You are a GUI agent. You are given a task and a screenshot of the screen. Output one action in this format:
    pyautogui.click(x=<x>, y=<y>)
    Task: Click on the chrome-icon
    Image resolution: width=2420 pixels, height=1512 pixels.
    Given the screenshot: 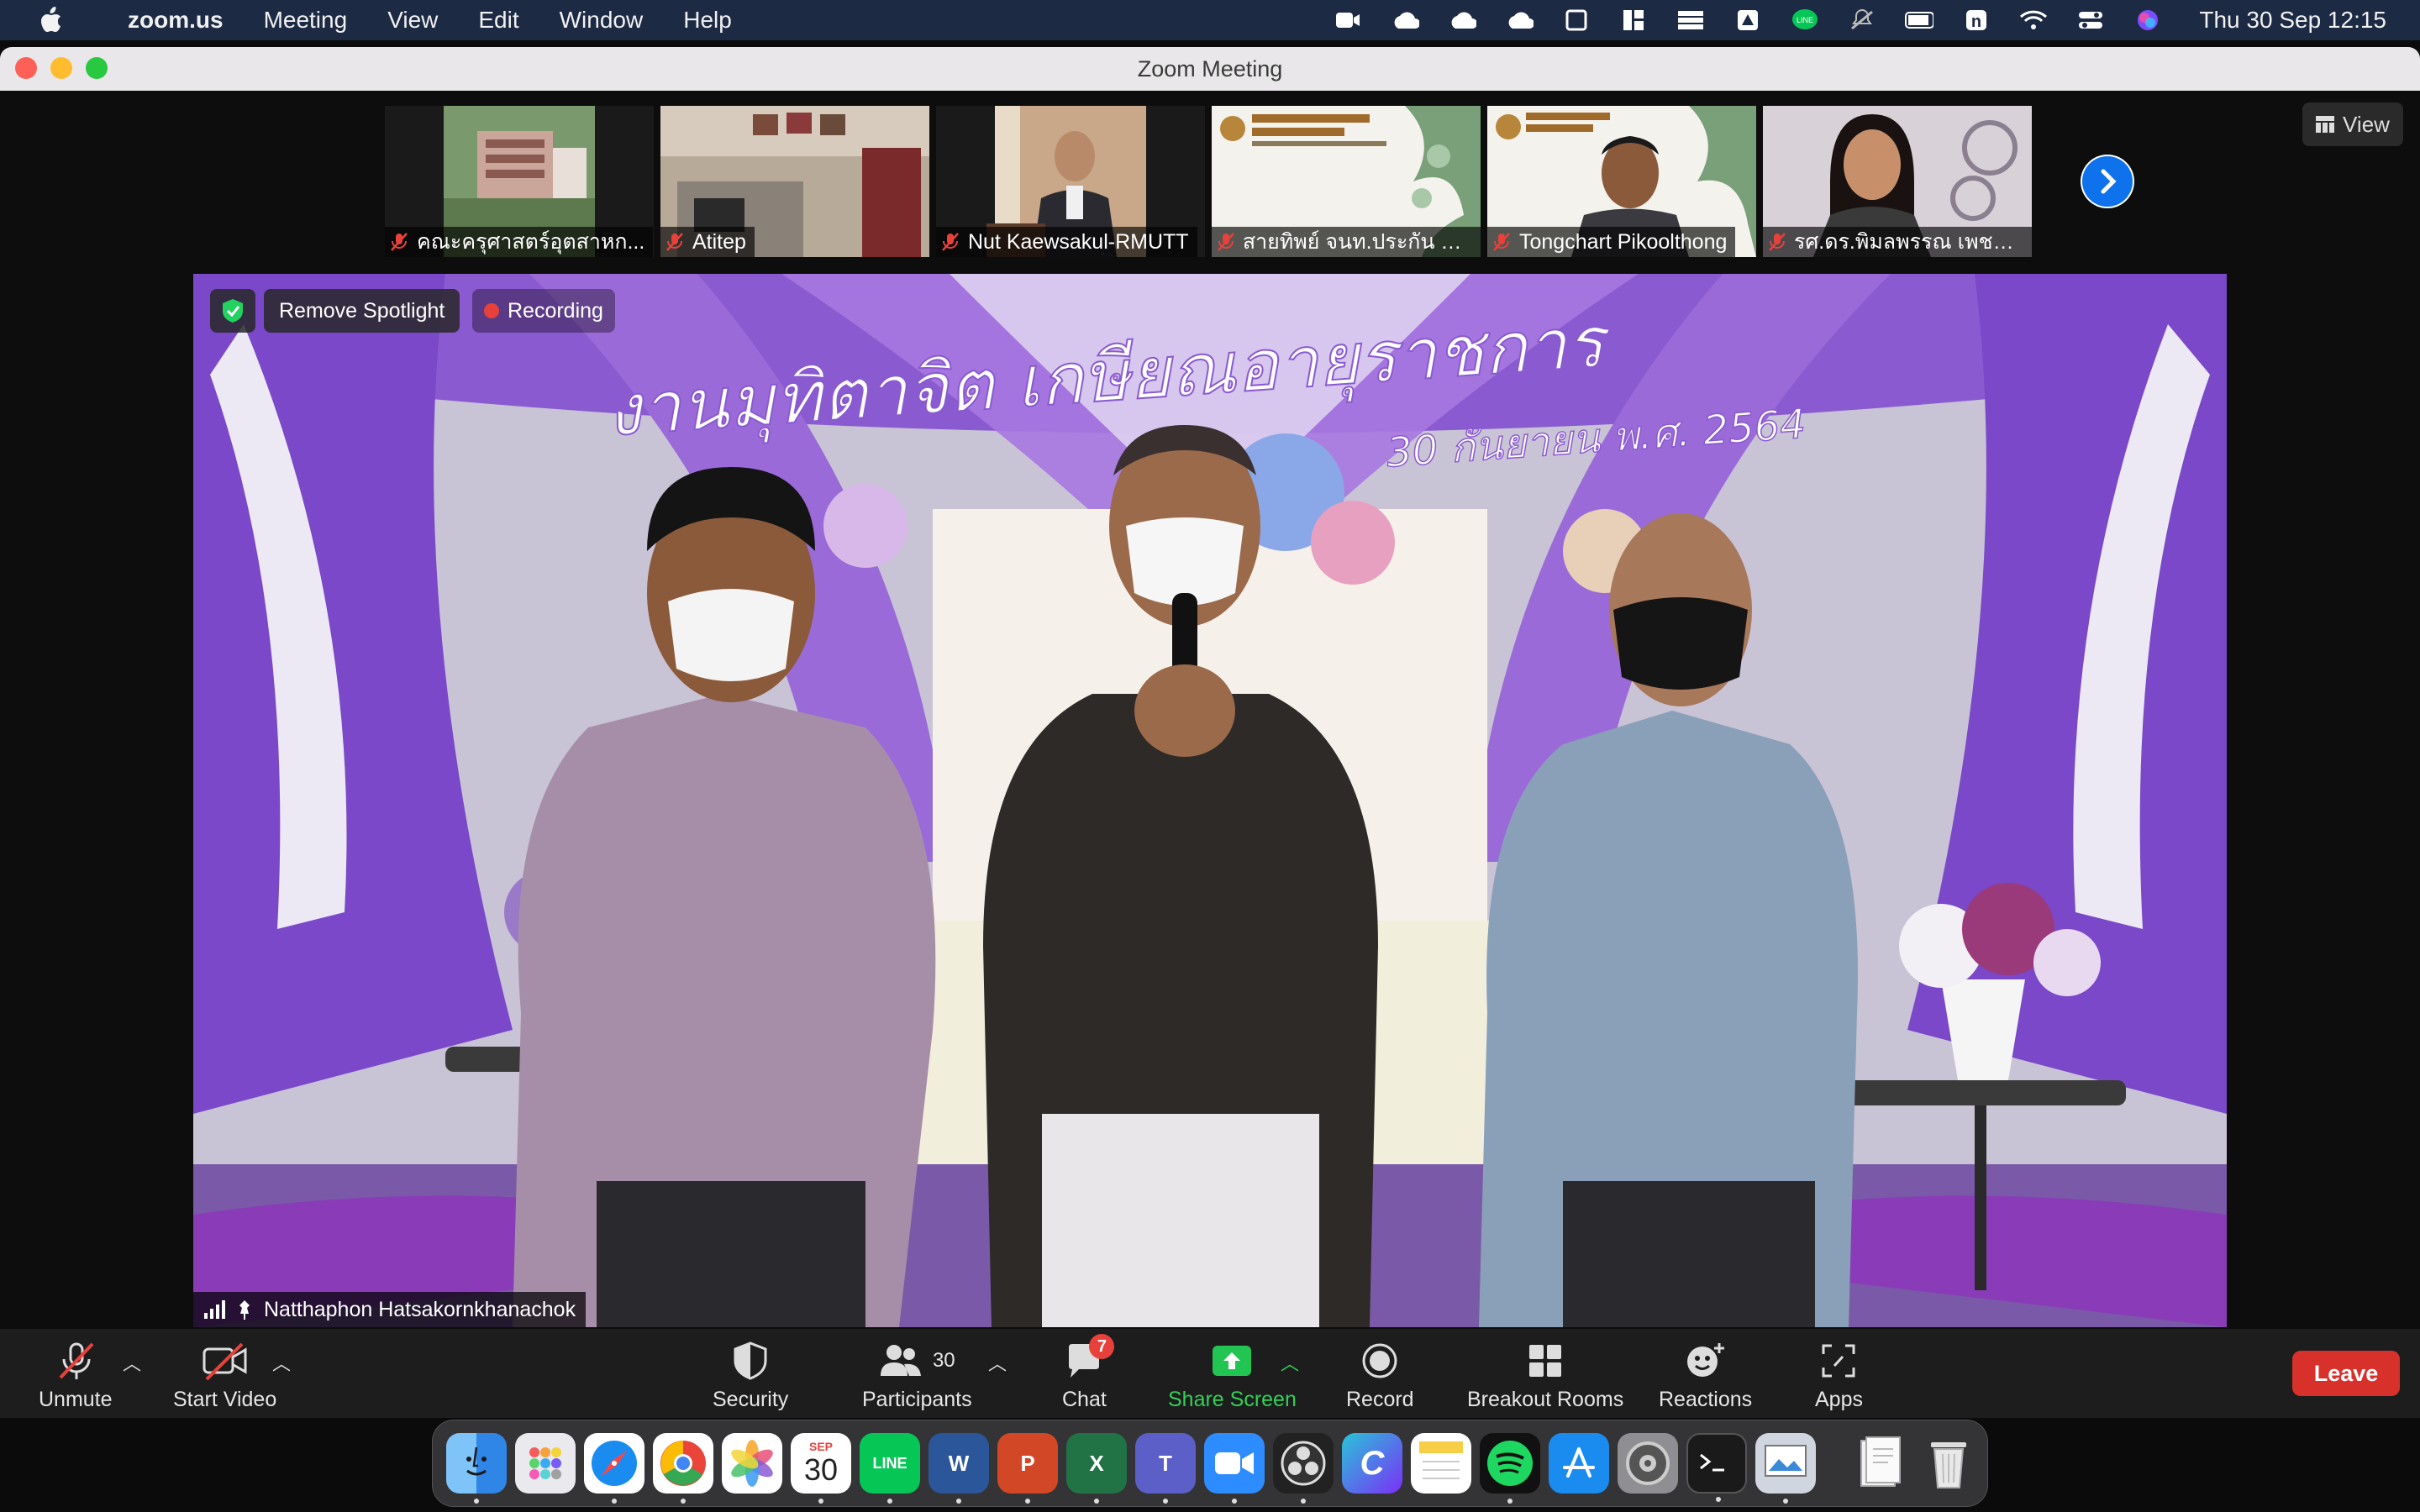 What is the action you would take?
    pyautogui.click(x=683, y=1468)
    